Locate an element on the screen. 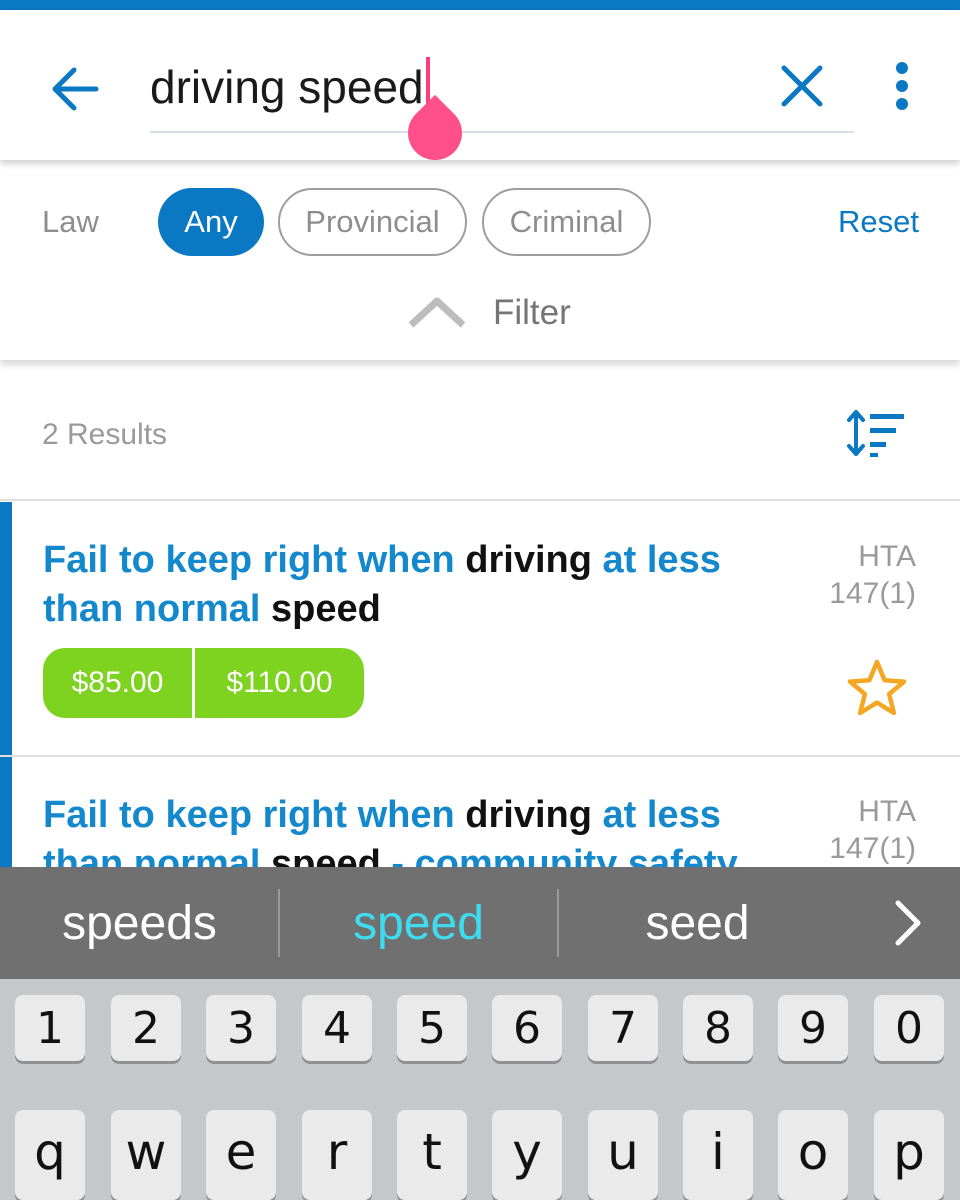  results-count: 2 Results is located at coordinates (105, 434).